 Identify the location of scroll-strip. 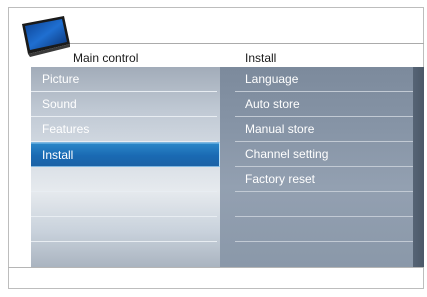
(418, 167).